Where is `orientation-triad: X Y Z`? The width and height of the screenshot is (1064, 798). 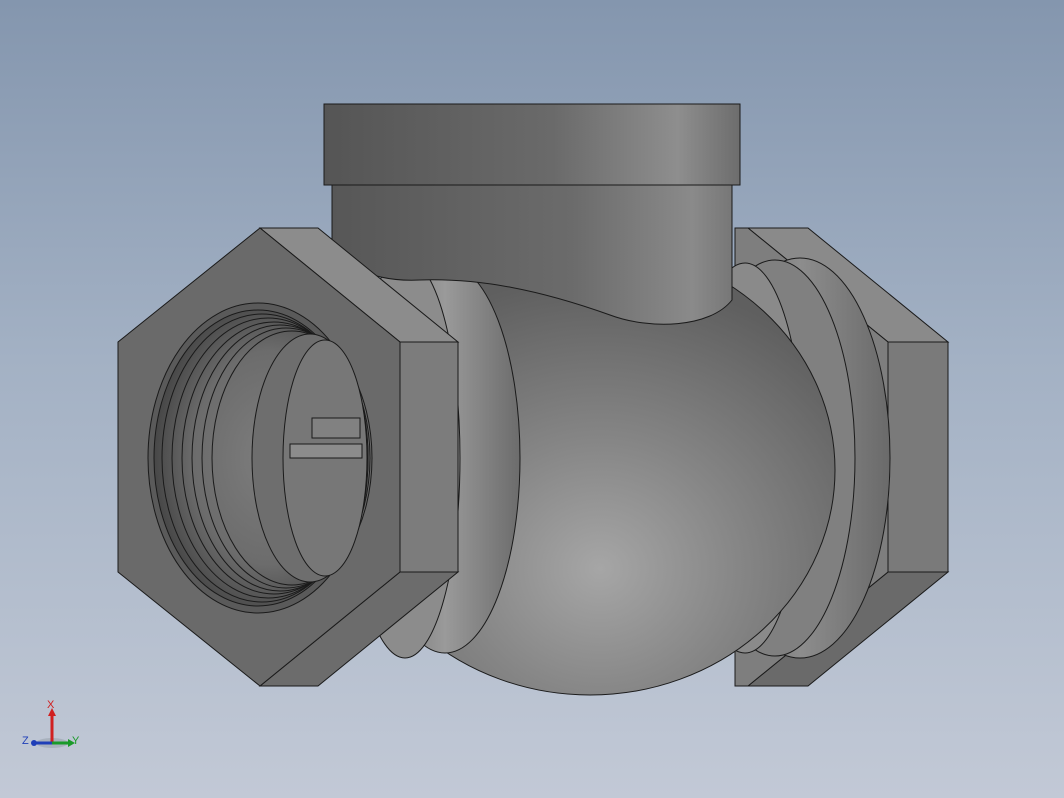 orientation-triad: X Y Z is located at coordinates (53, 726).